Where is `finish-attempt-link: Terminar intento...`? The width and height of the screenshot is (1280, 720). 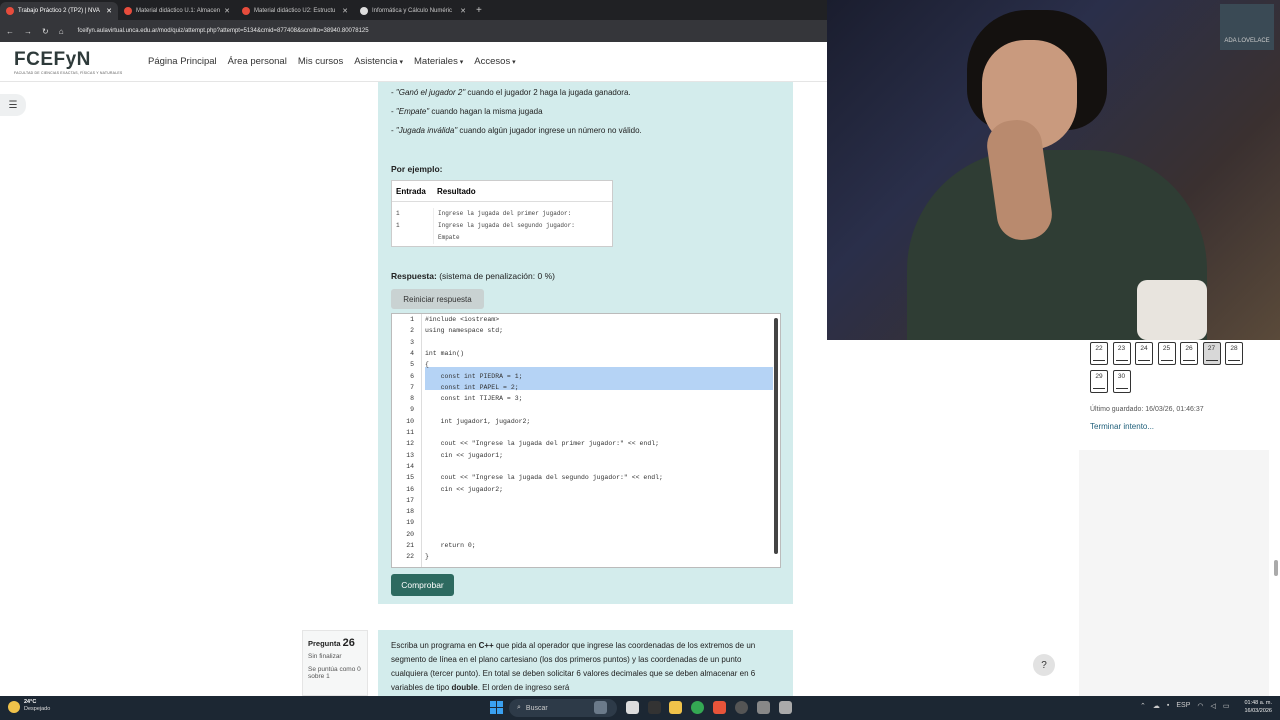 finish-attempt-link: Terminar intento... is located at coordinates (1122, 426).